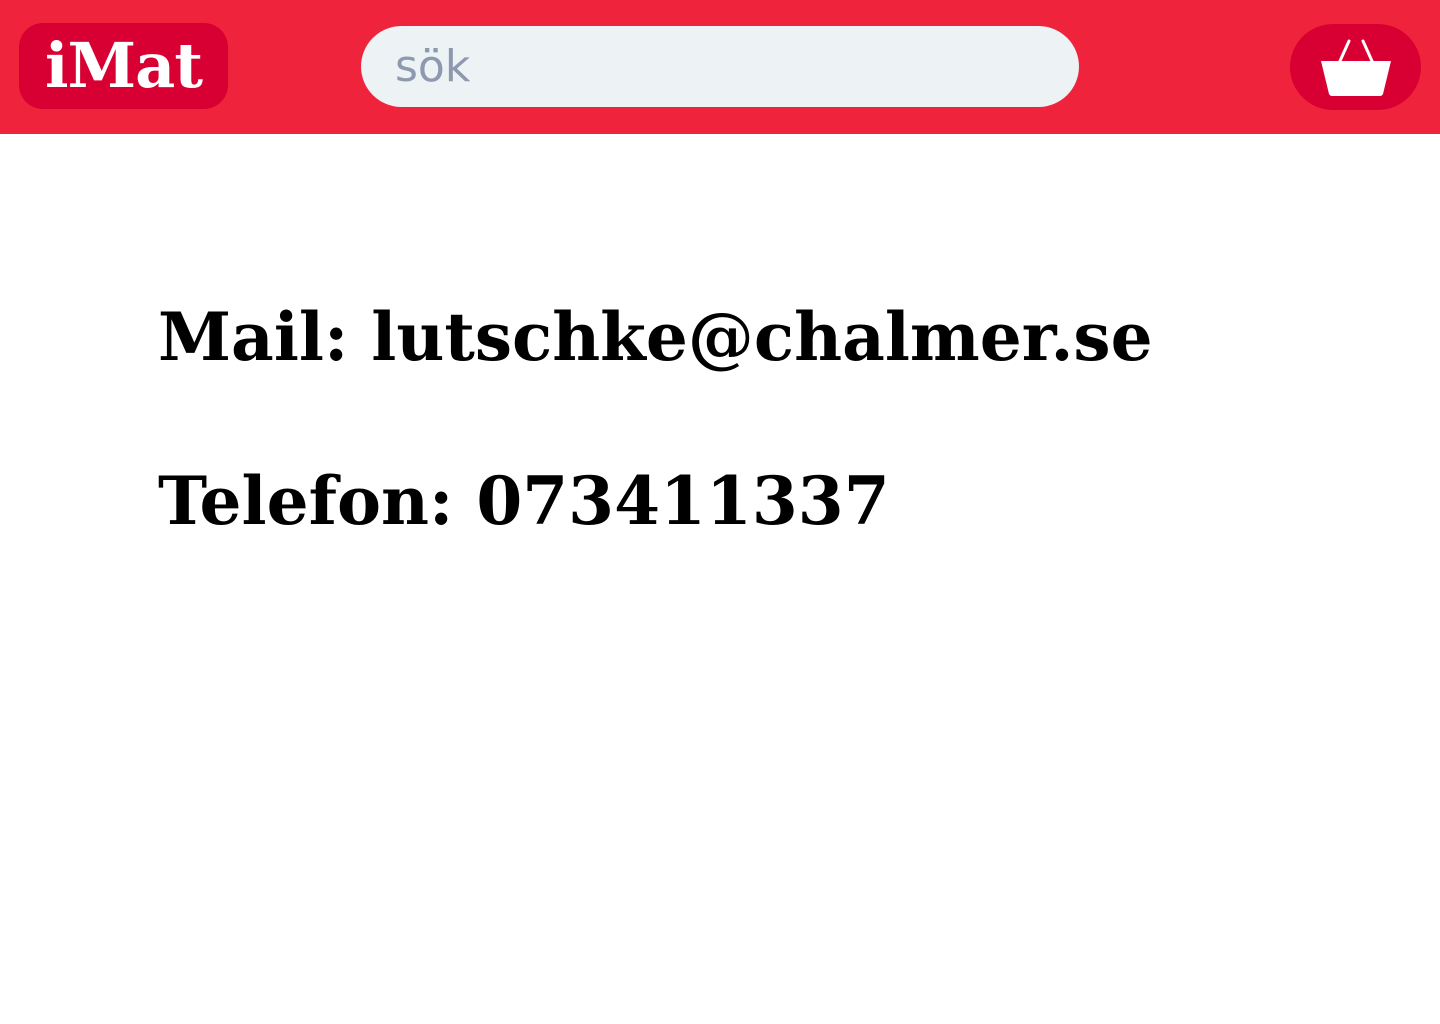  I want to click on top-header: iMat, so click(720, 67).